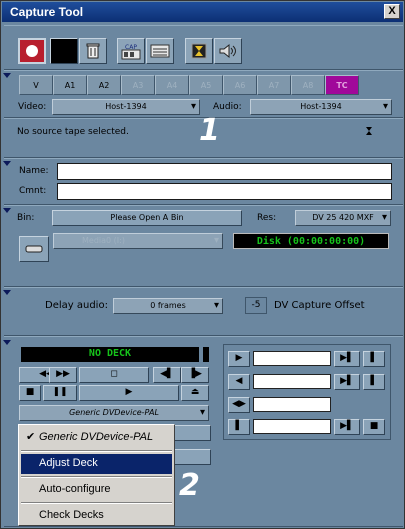 The image size is (405, 529). I want to click on mark-in-button: ▶, so click(239, 359).